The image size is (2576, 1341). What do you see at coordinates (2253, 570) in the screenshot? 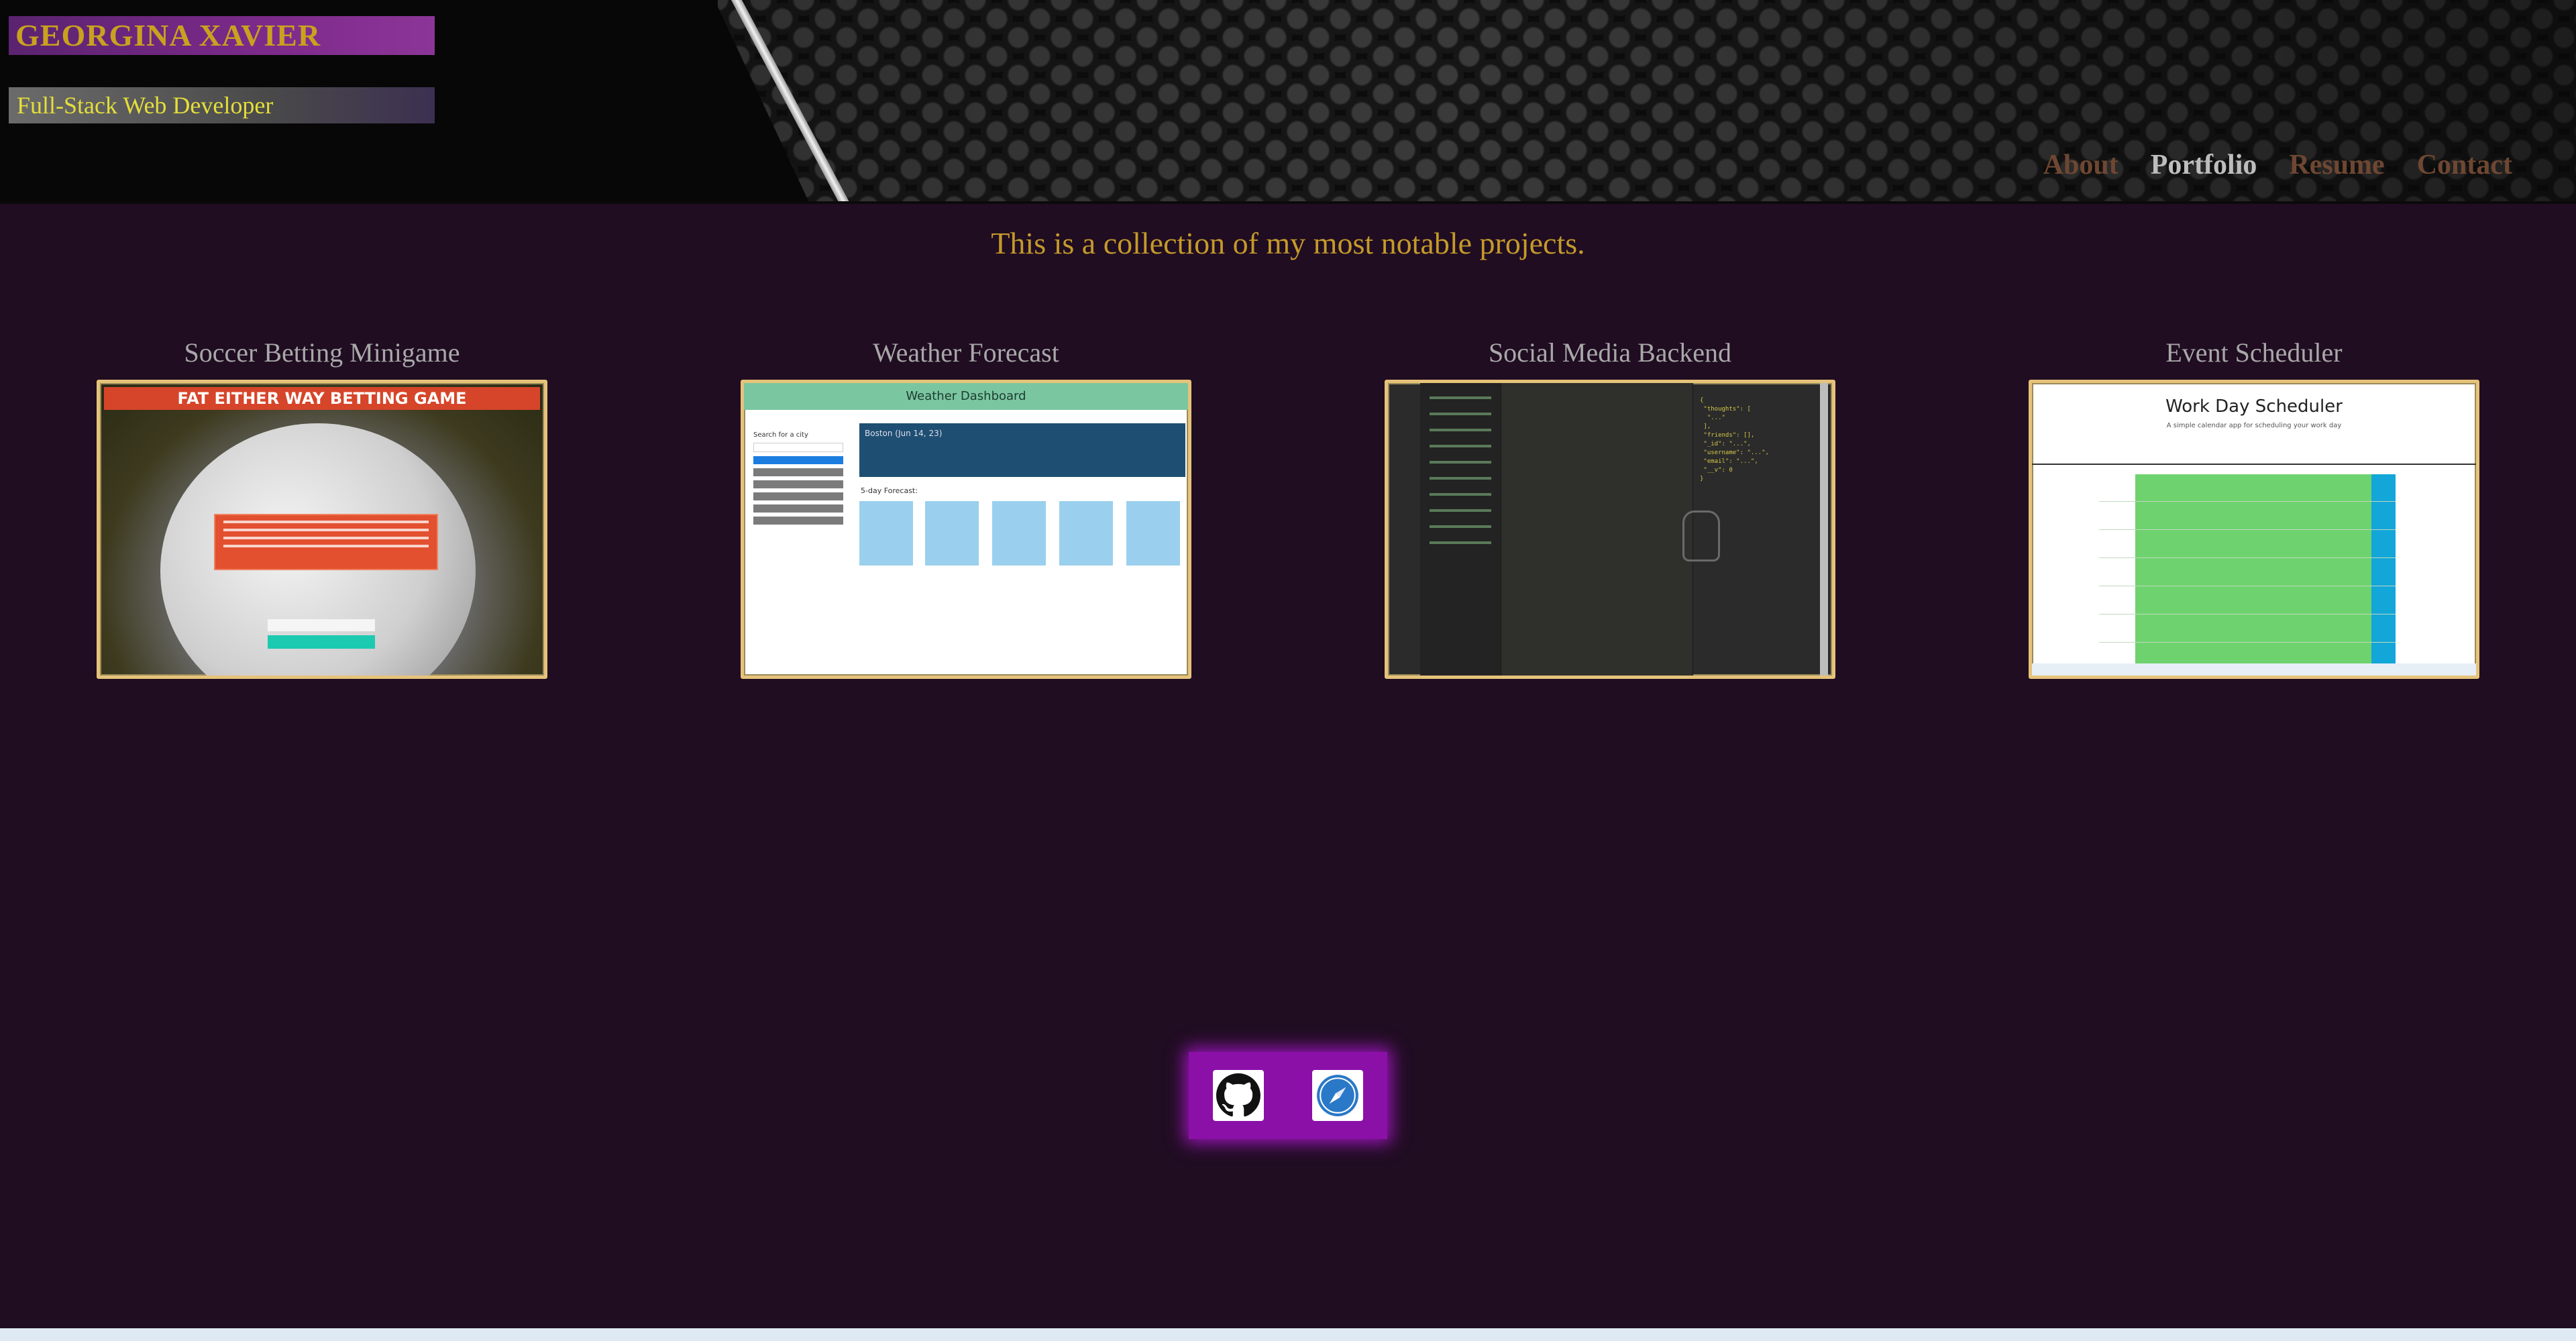
I see `thumbnail-time-grid` at bounding box center [2253, 570].